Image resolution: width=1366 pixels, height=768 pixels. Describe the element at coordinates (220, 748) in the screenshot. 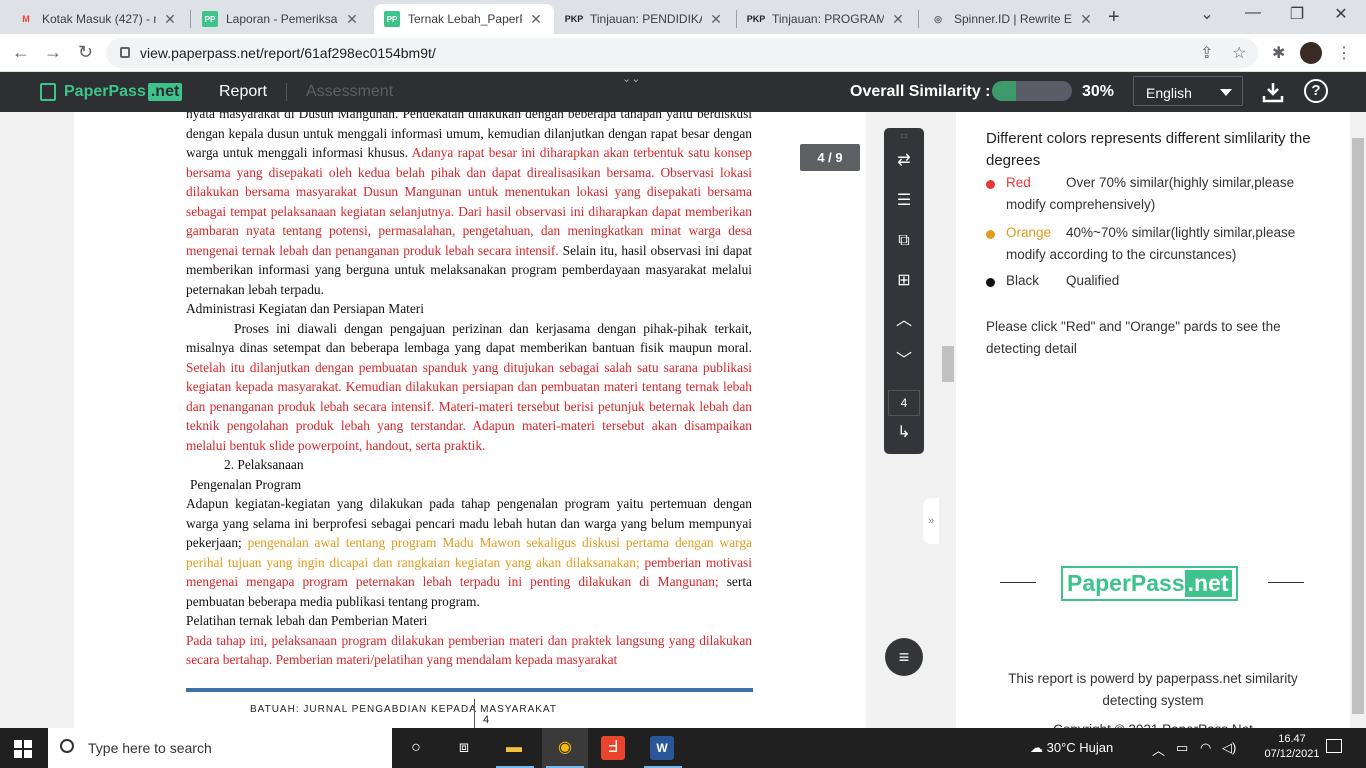

I see `taskbar-search-box: Type here to search` at that location.